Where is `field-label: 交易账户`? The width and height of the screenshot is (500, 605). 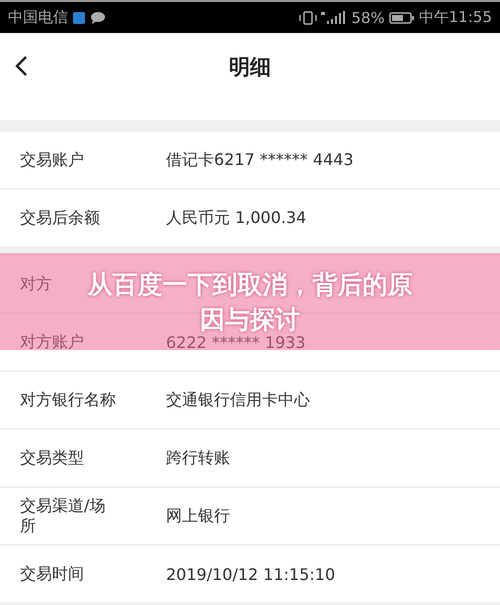
field-label: 交易账户 is located at coordinates (52, 160).